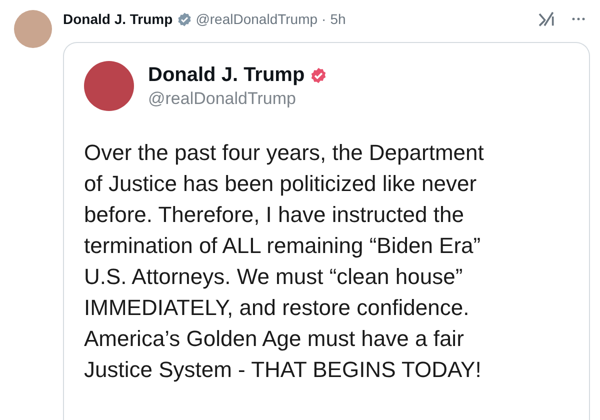 The height and width of the screenshot is (420, 600). What do you see at coordinates (578, 19) in the screenshot?
I see `more-icon` at bounding box center [578, 19].